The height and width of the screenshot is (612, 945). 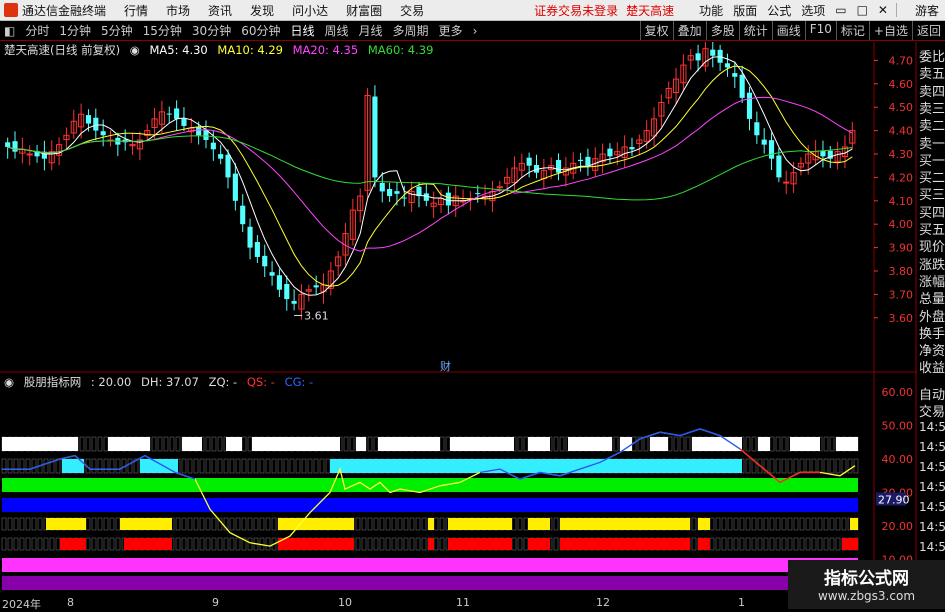 I want to click on menu-item-discover: 发现, so click(x=262, y=10).